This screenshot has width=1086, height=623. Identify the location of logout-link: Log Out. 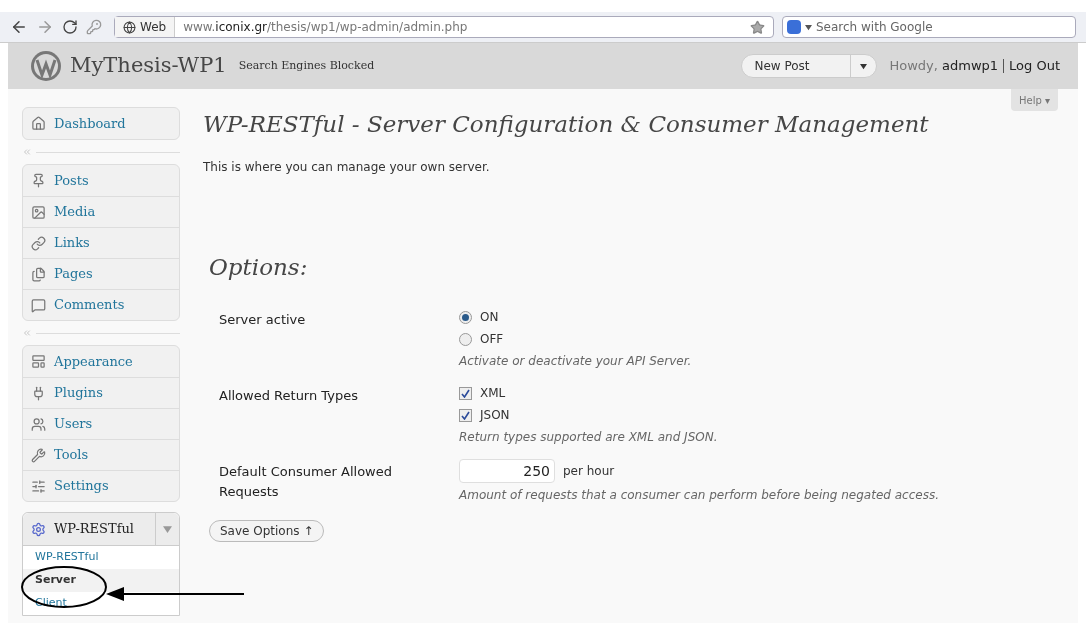
(1031, 66).